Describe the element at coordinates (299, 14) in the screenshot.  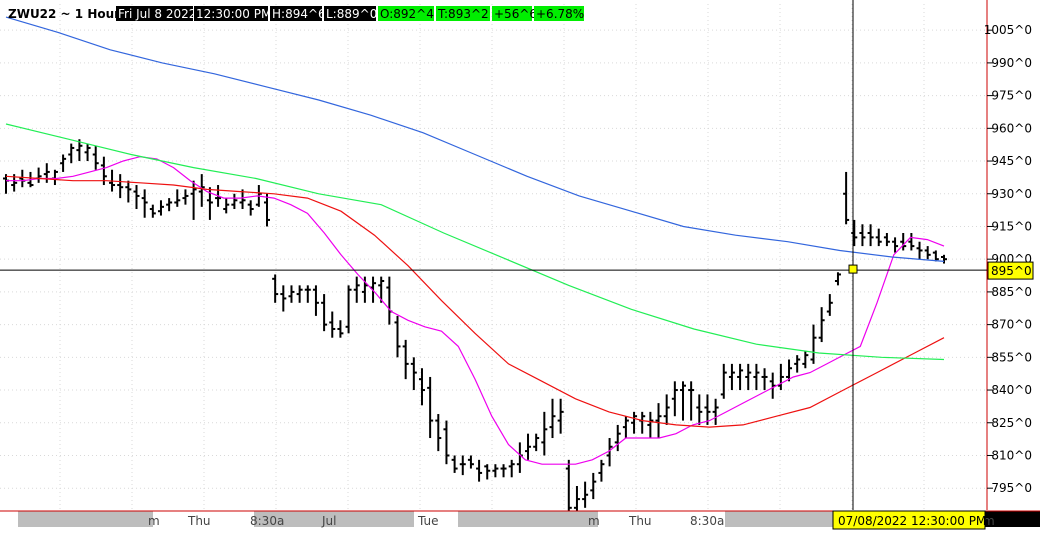
I see `header-high: H:894^6` at that location.